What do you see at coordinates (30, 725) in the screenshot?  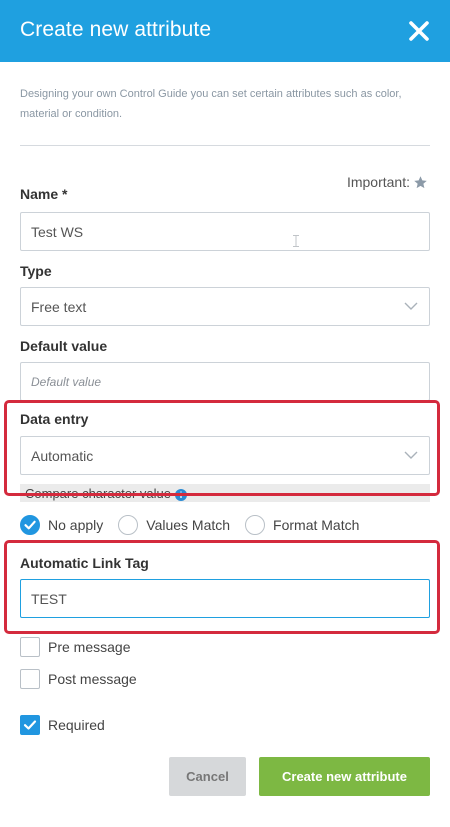 I see `checkbox-checked-icon` at bounding box center [30, 725].